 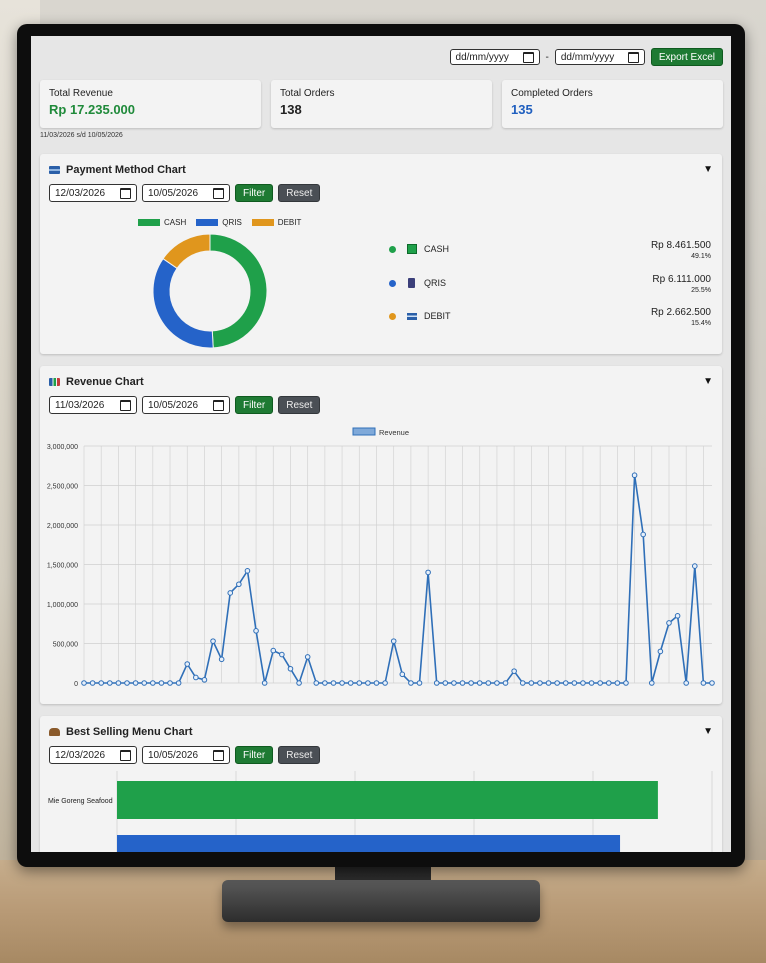 I want to click on best-reset-button: Reset, so click(x=299, y=755).